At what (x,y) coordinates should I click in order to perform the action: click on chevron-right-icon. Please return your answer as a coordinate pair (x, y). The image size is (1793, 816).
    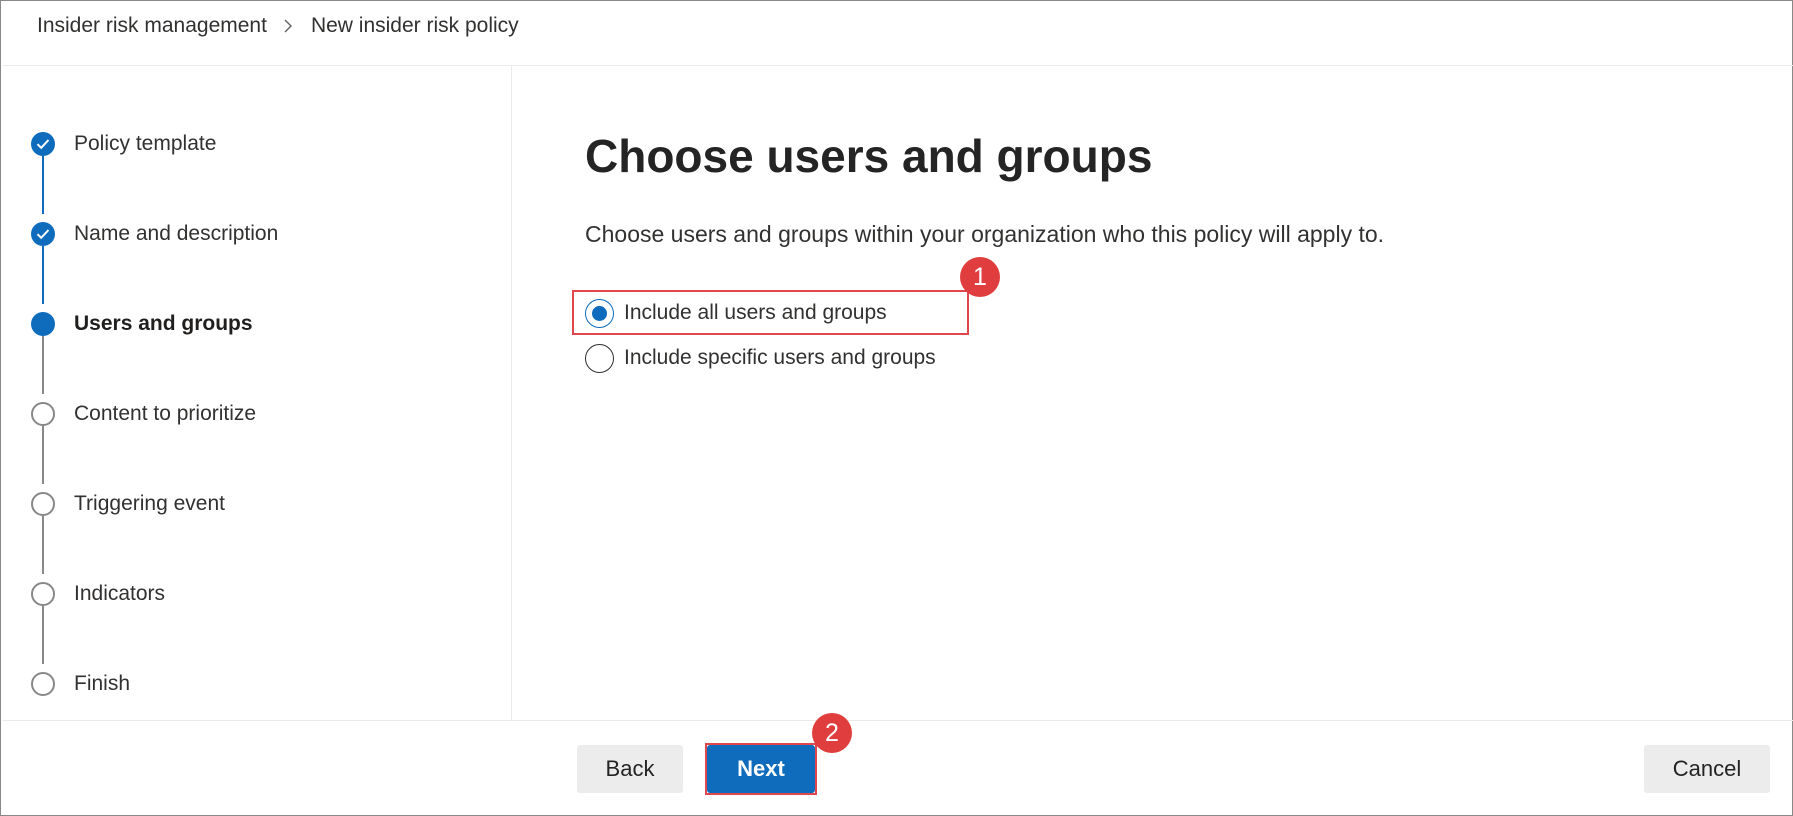
    Looking at the image, I should click on (288, 26).